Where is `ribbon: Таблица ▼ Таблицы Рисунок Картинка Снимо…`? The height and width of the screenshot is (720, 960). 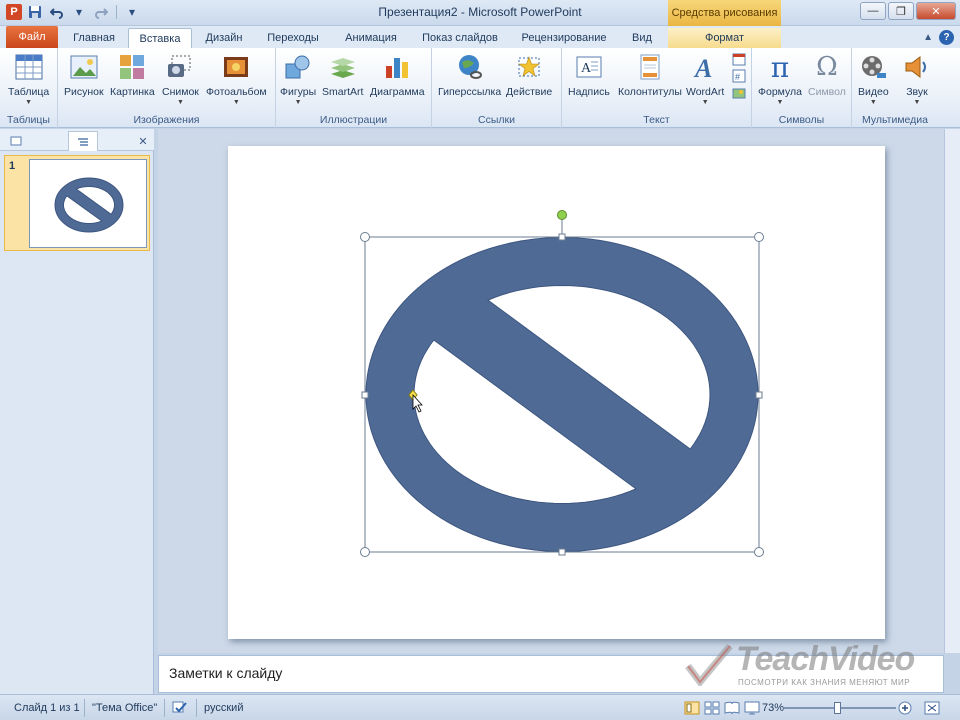 ribbon: Таблица ▼ Таблицы Рисунок Картинка Снимо… is located at coordinates (480, 88).